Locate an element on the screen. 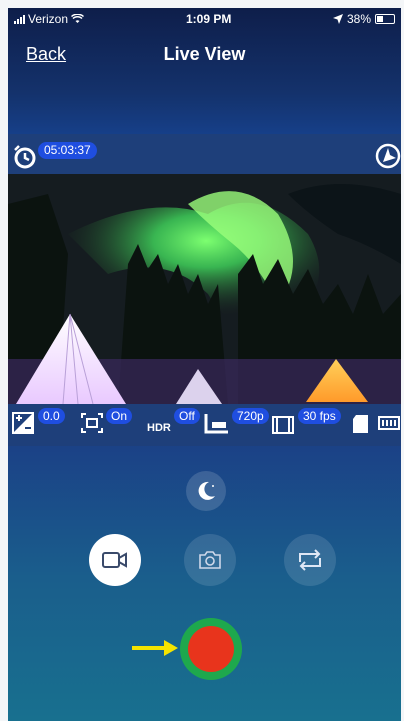  exposure-value: 0.0 is located at coordinates (51, 416).